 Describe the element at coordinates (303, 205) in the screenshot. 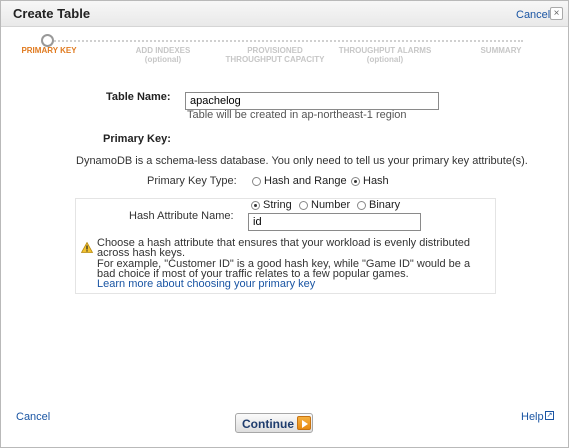

I see `radio-number` at that location.